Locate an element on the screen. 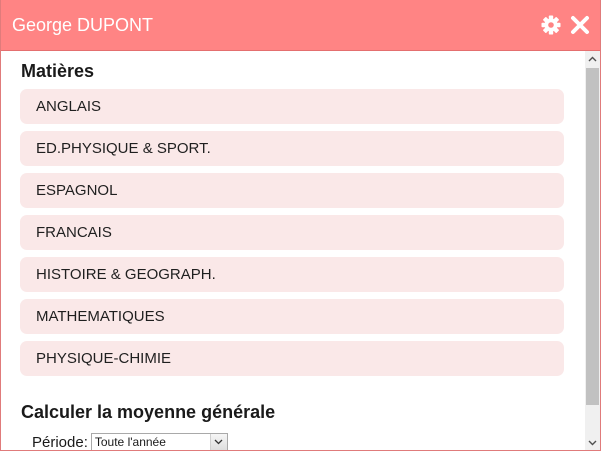  scroll-up-icon is located at coordinates (592, 58).